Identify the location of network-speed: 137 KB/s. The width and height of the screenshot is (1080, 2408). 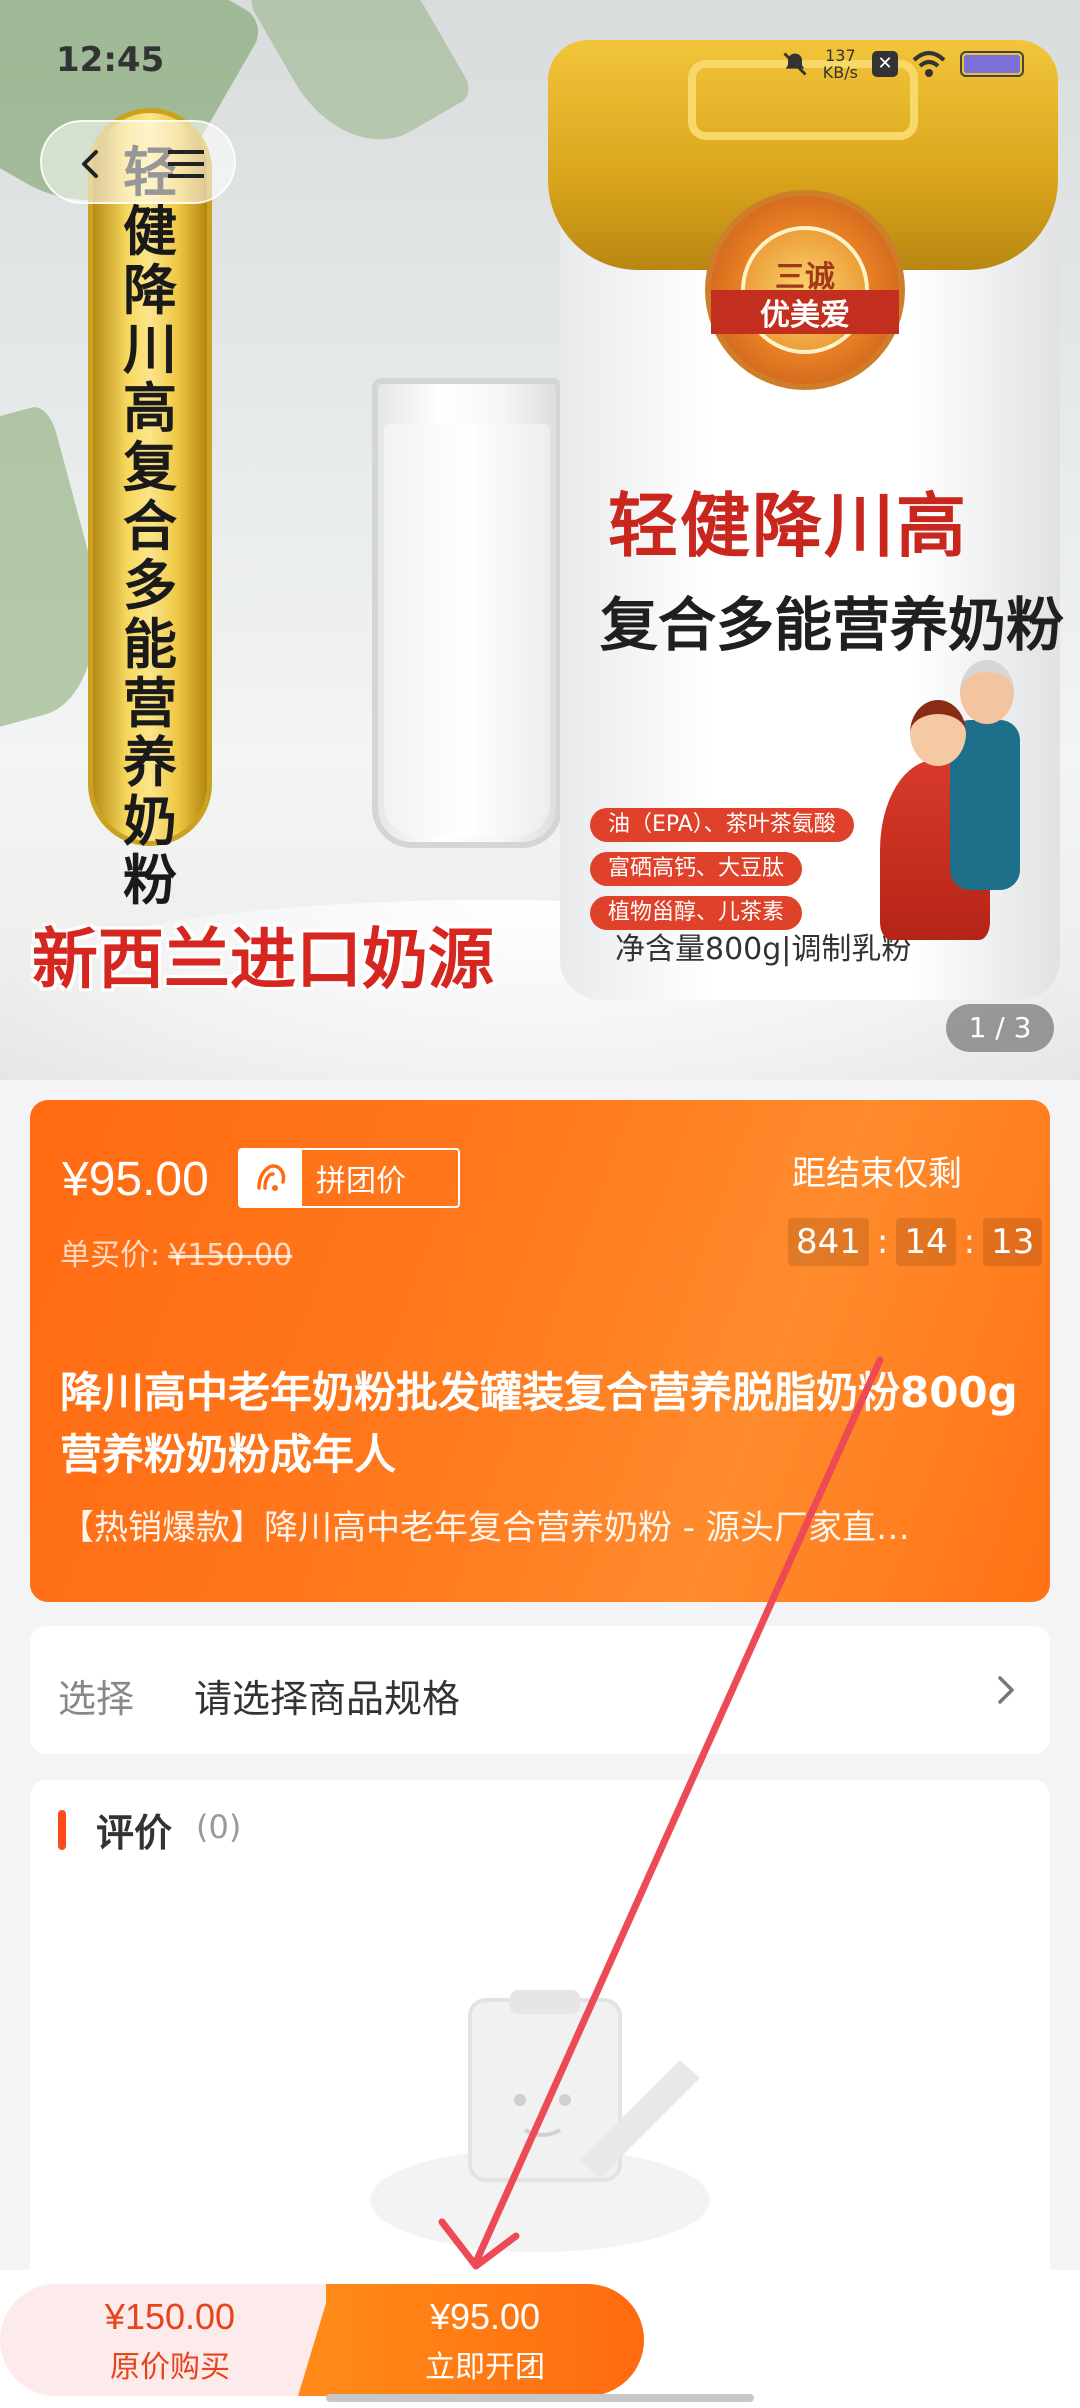
(840, 64).